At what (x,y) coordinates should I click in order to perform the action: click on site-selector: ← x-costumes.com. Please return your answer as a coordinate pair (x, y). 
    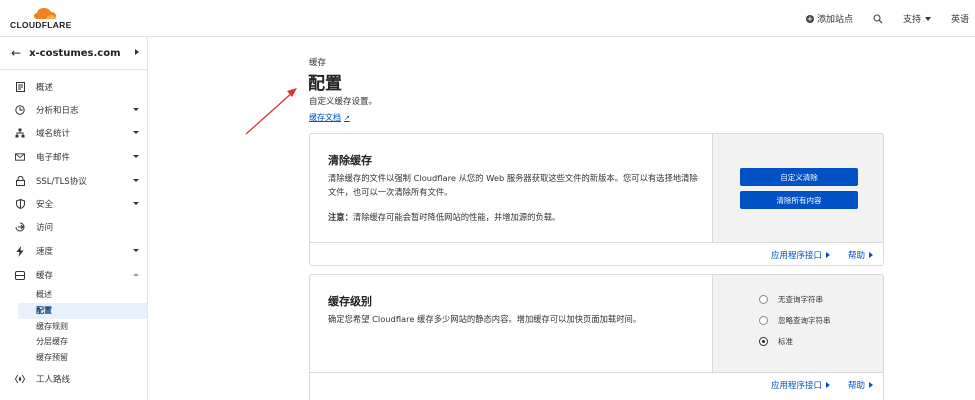
    Looking at the image, I should click on (73, 53).